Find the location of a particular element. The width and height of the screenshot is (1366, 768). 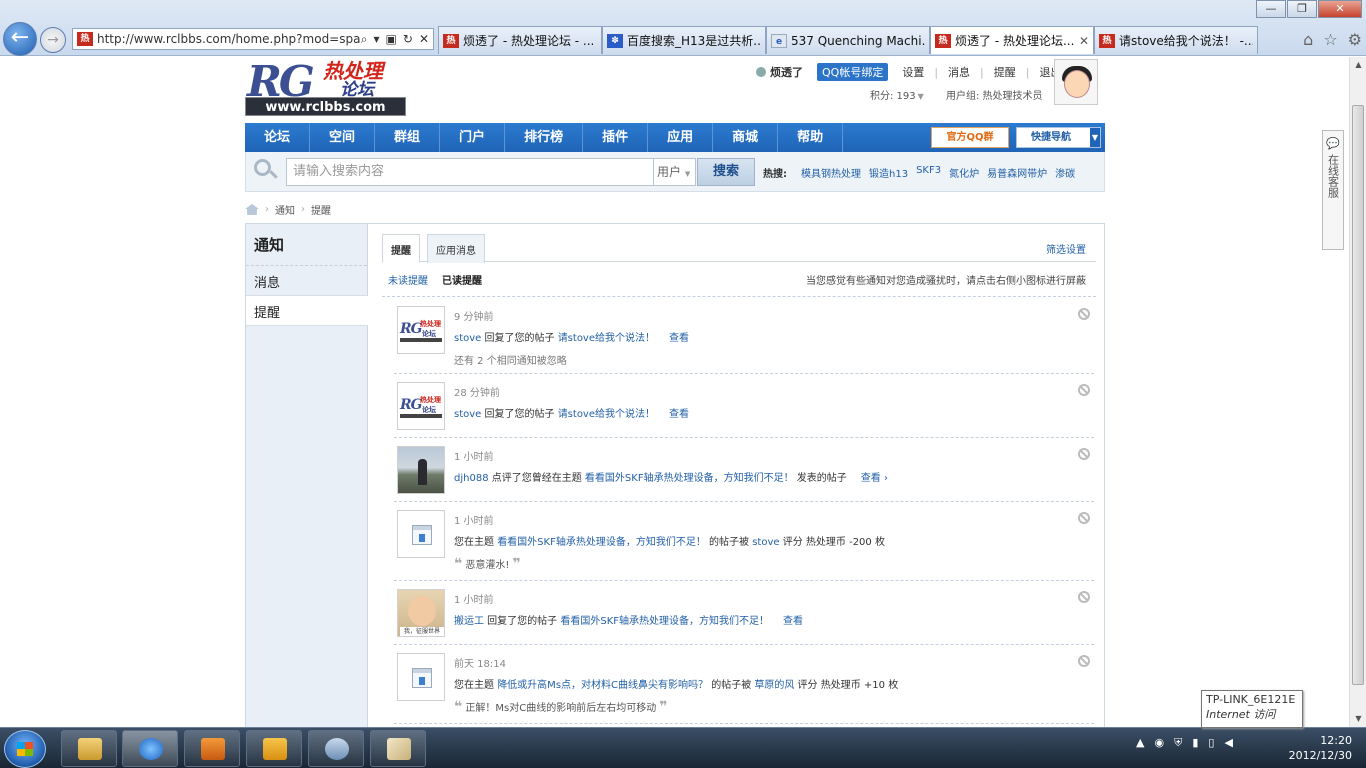

nav-portal: 门户 is located at coordinates (473, 137).